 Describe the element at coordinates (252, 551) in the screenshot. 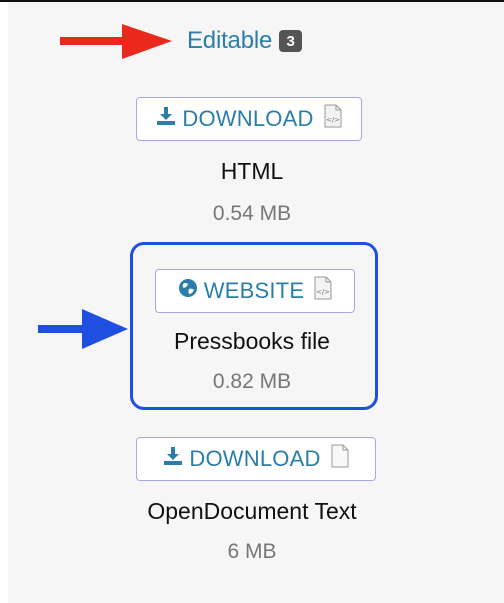

I see `format-size-odt: 6 MB` at that location.